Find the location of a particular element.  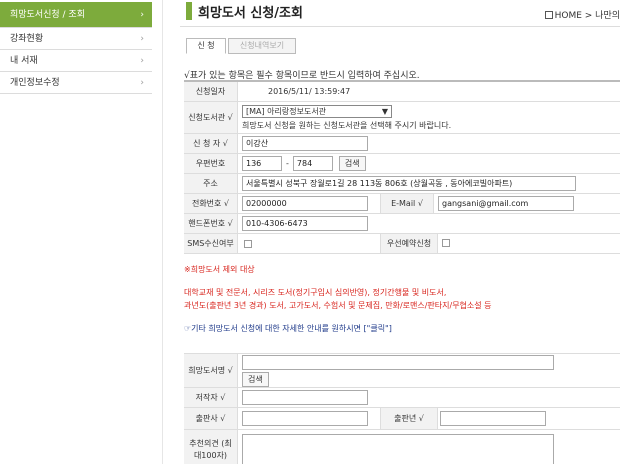

row-zip: 우편번호 - 검색 is located at coordinates (402, 164).